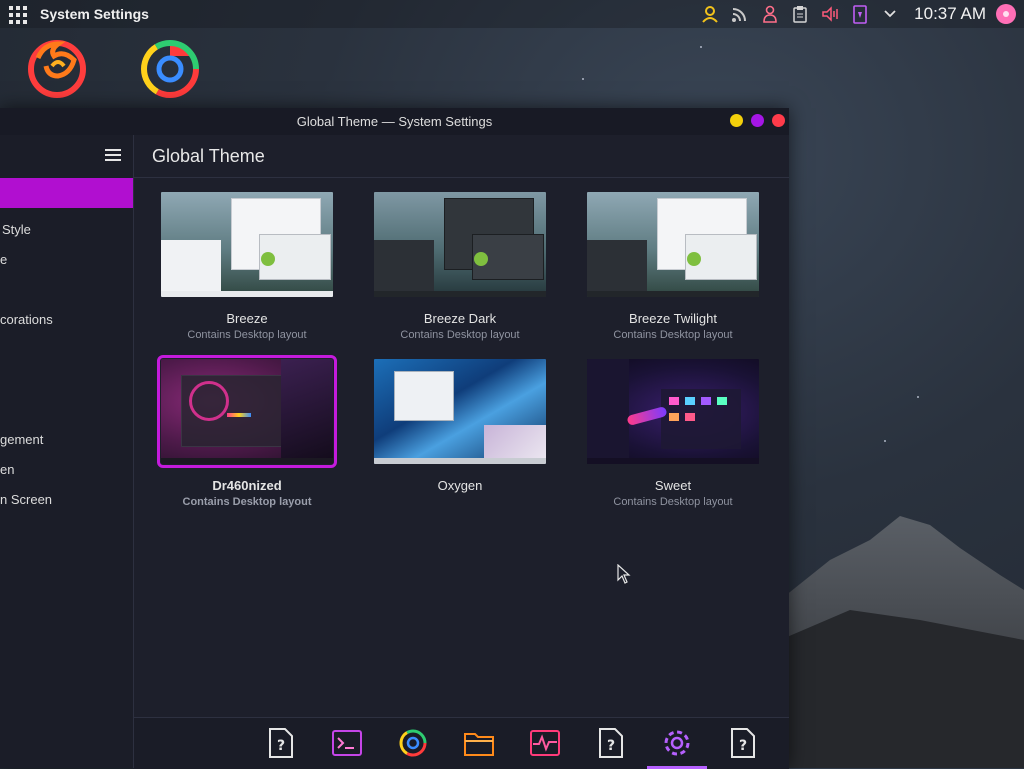 The image size is (1024, 769). Describe the element at coordinates (677, 743) in the screenshot. I see `settings-icon` at that location.